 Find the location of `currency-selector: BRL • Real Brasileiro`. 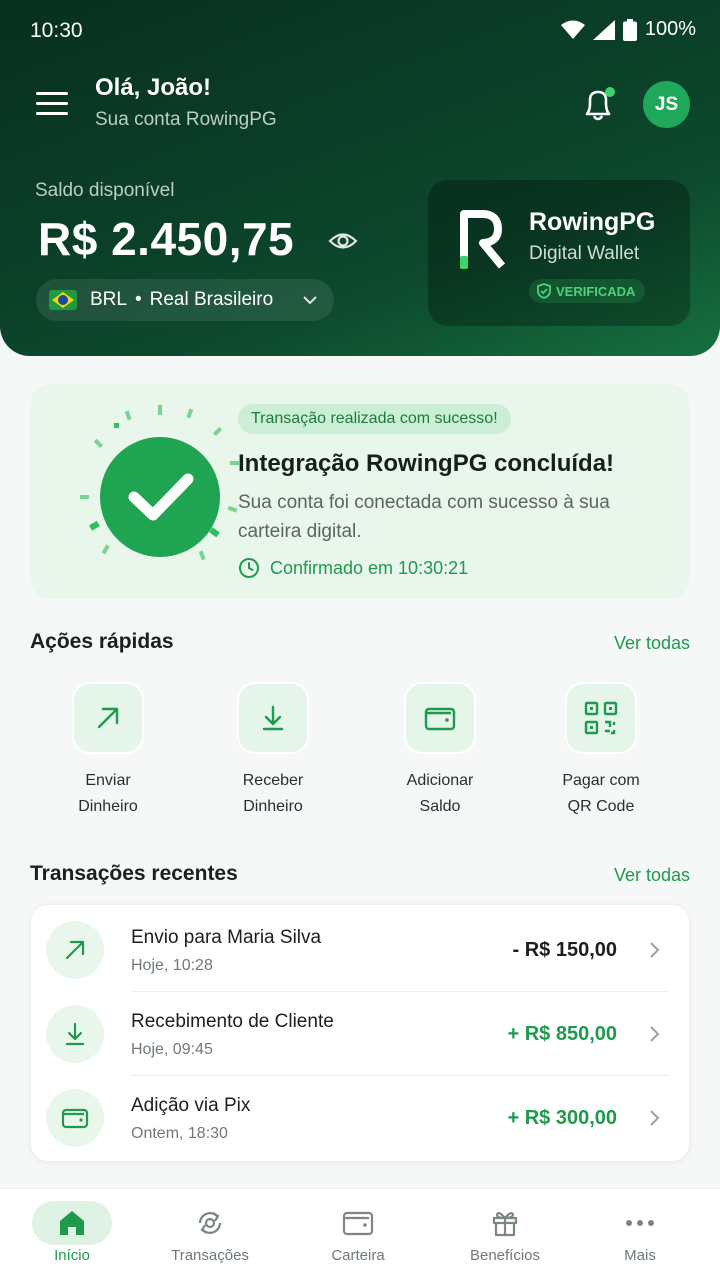

currency-selector: BRL • Real Brasileiro is located at coordinates (185, 300).